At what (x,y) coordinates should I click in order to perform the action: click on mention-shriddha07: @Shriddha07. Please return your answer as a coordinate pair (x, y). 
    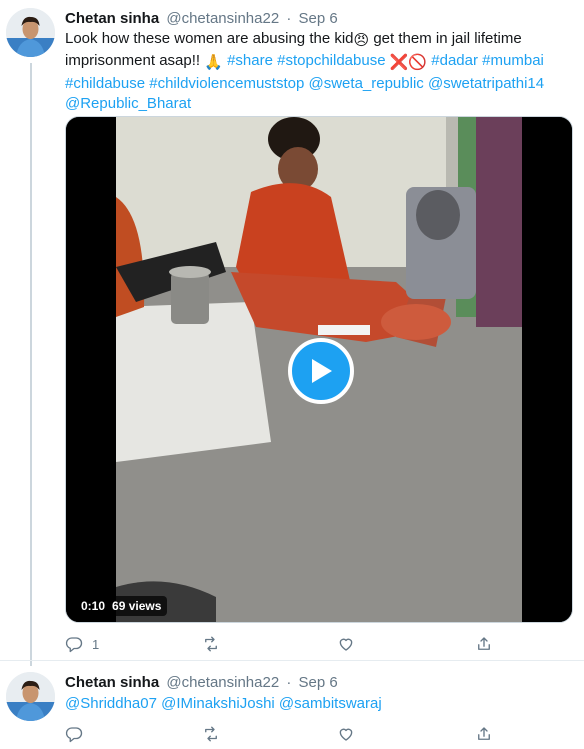
    Looking at the image, I should click on (111, 703).